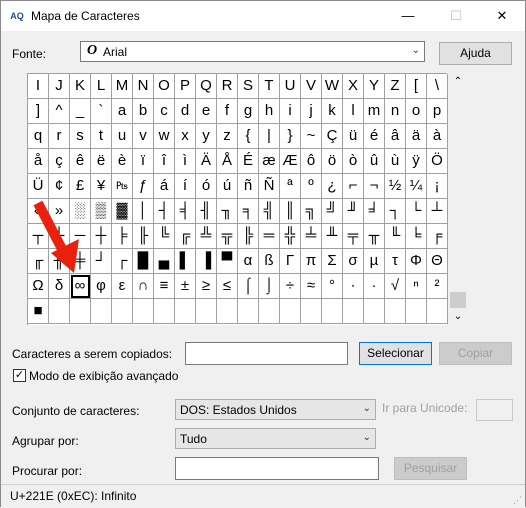 The image size is (526, 508). I want to click on close-button: ✕, so click(502, 16).